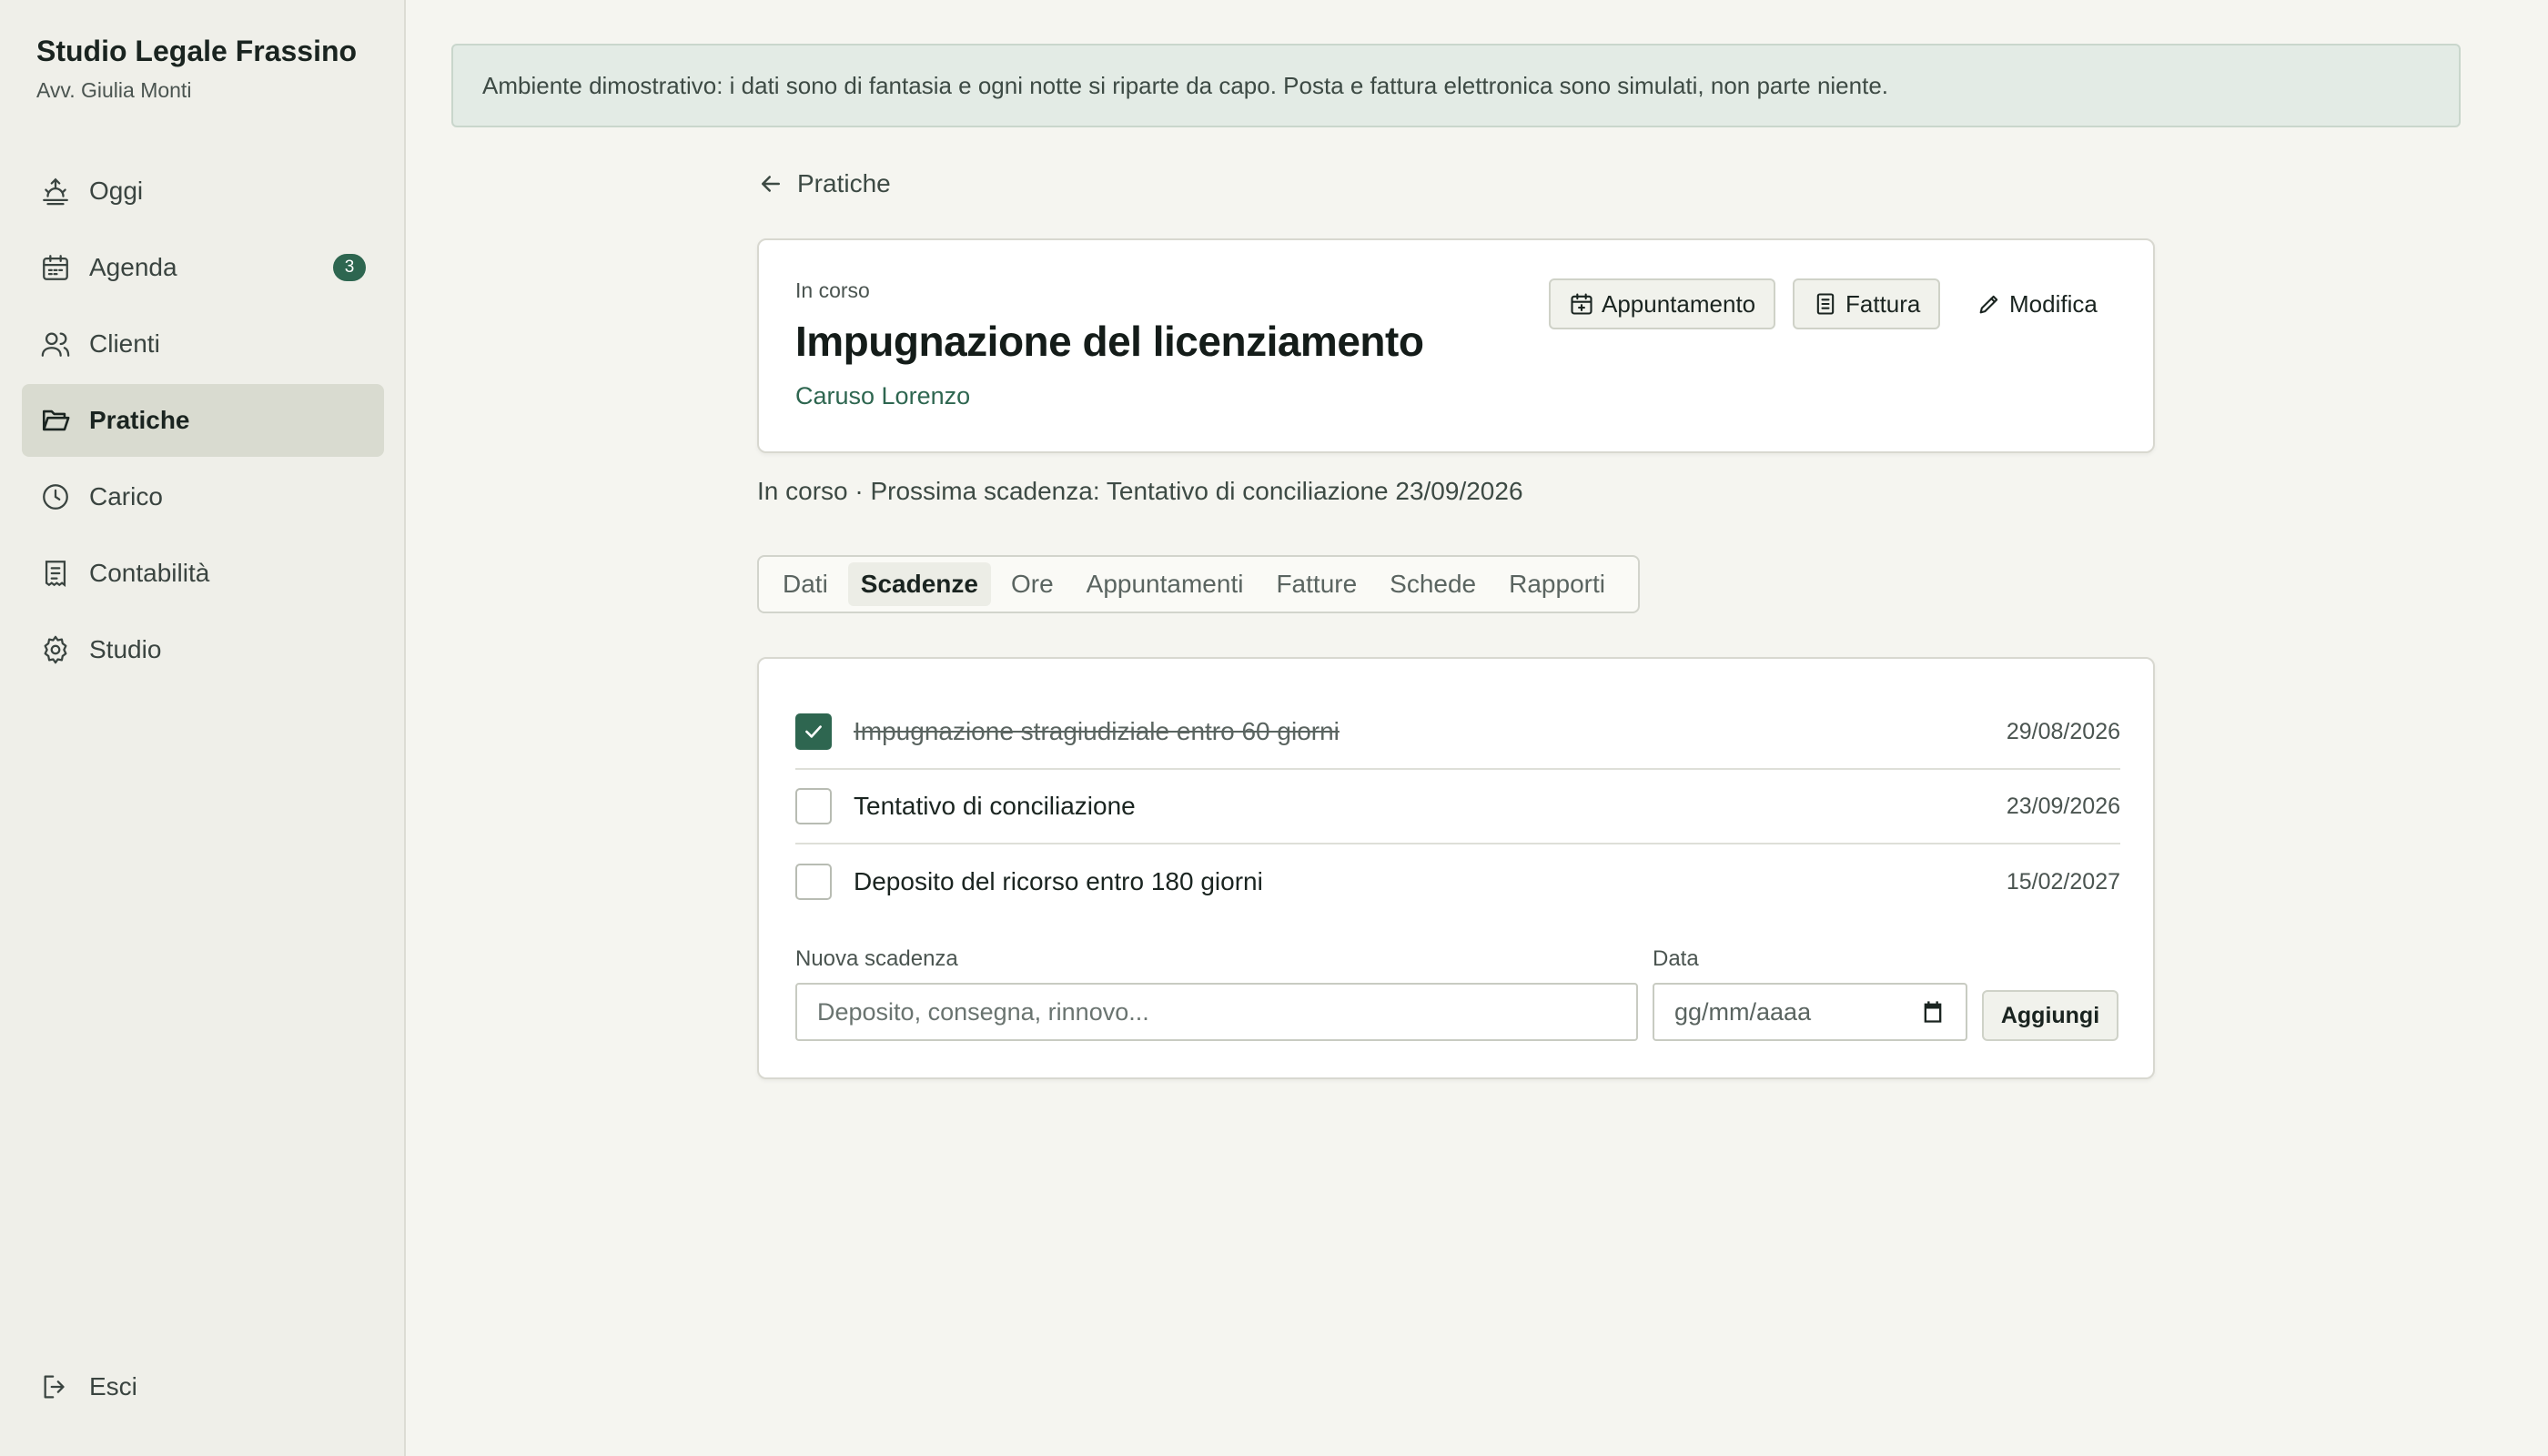 This screenshot has width=2548, height=1456. I want to click on tab-scadenze: Scadenze, so click(919, 584).